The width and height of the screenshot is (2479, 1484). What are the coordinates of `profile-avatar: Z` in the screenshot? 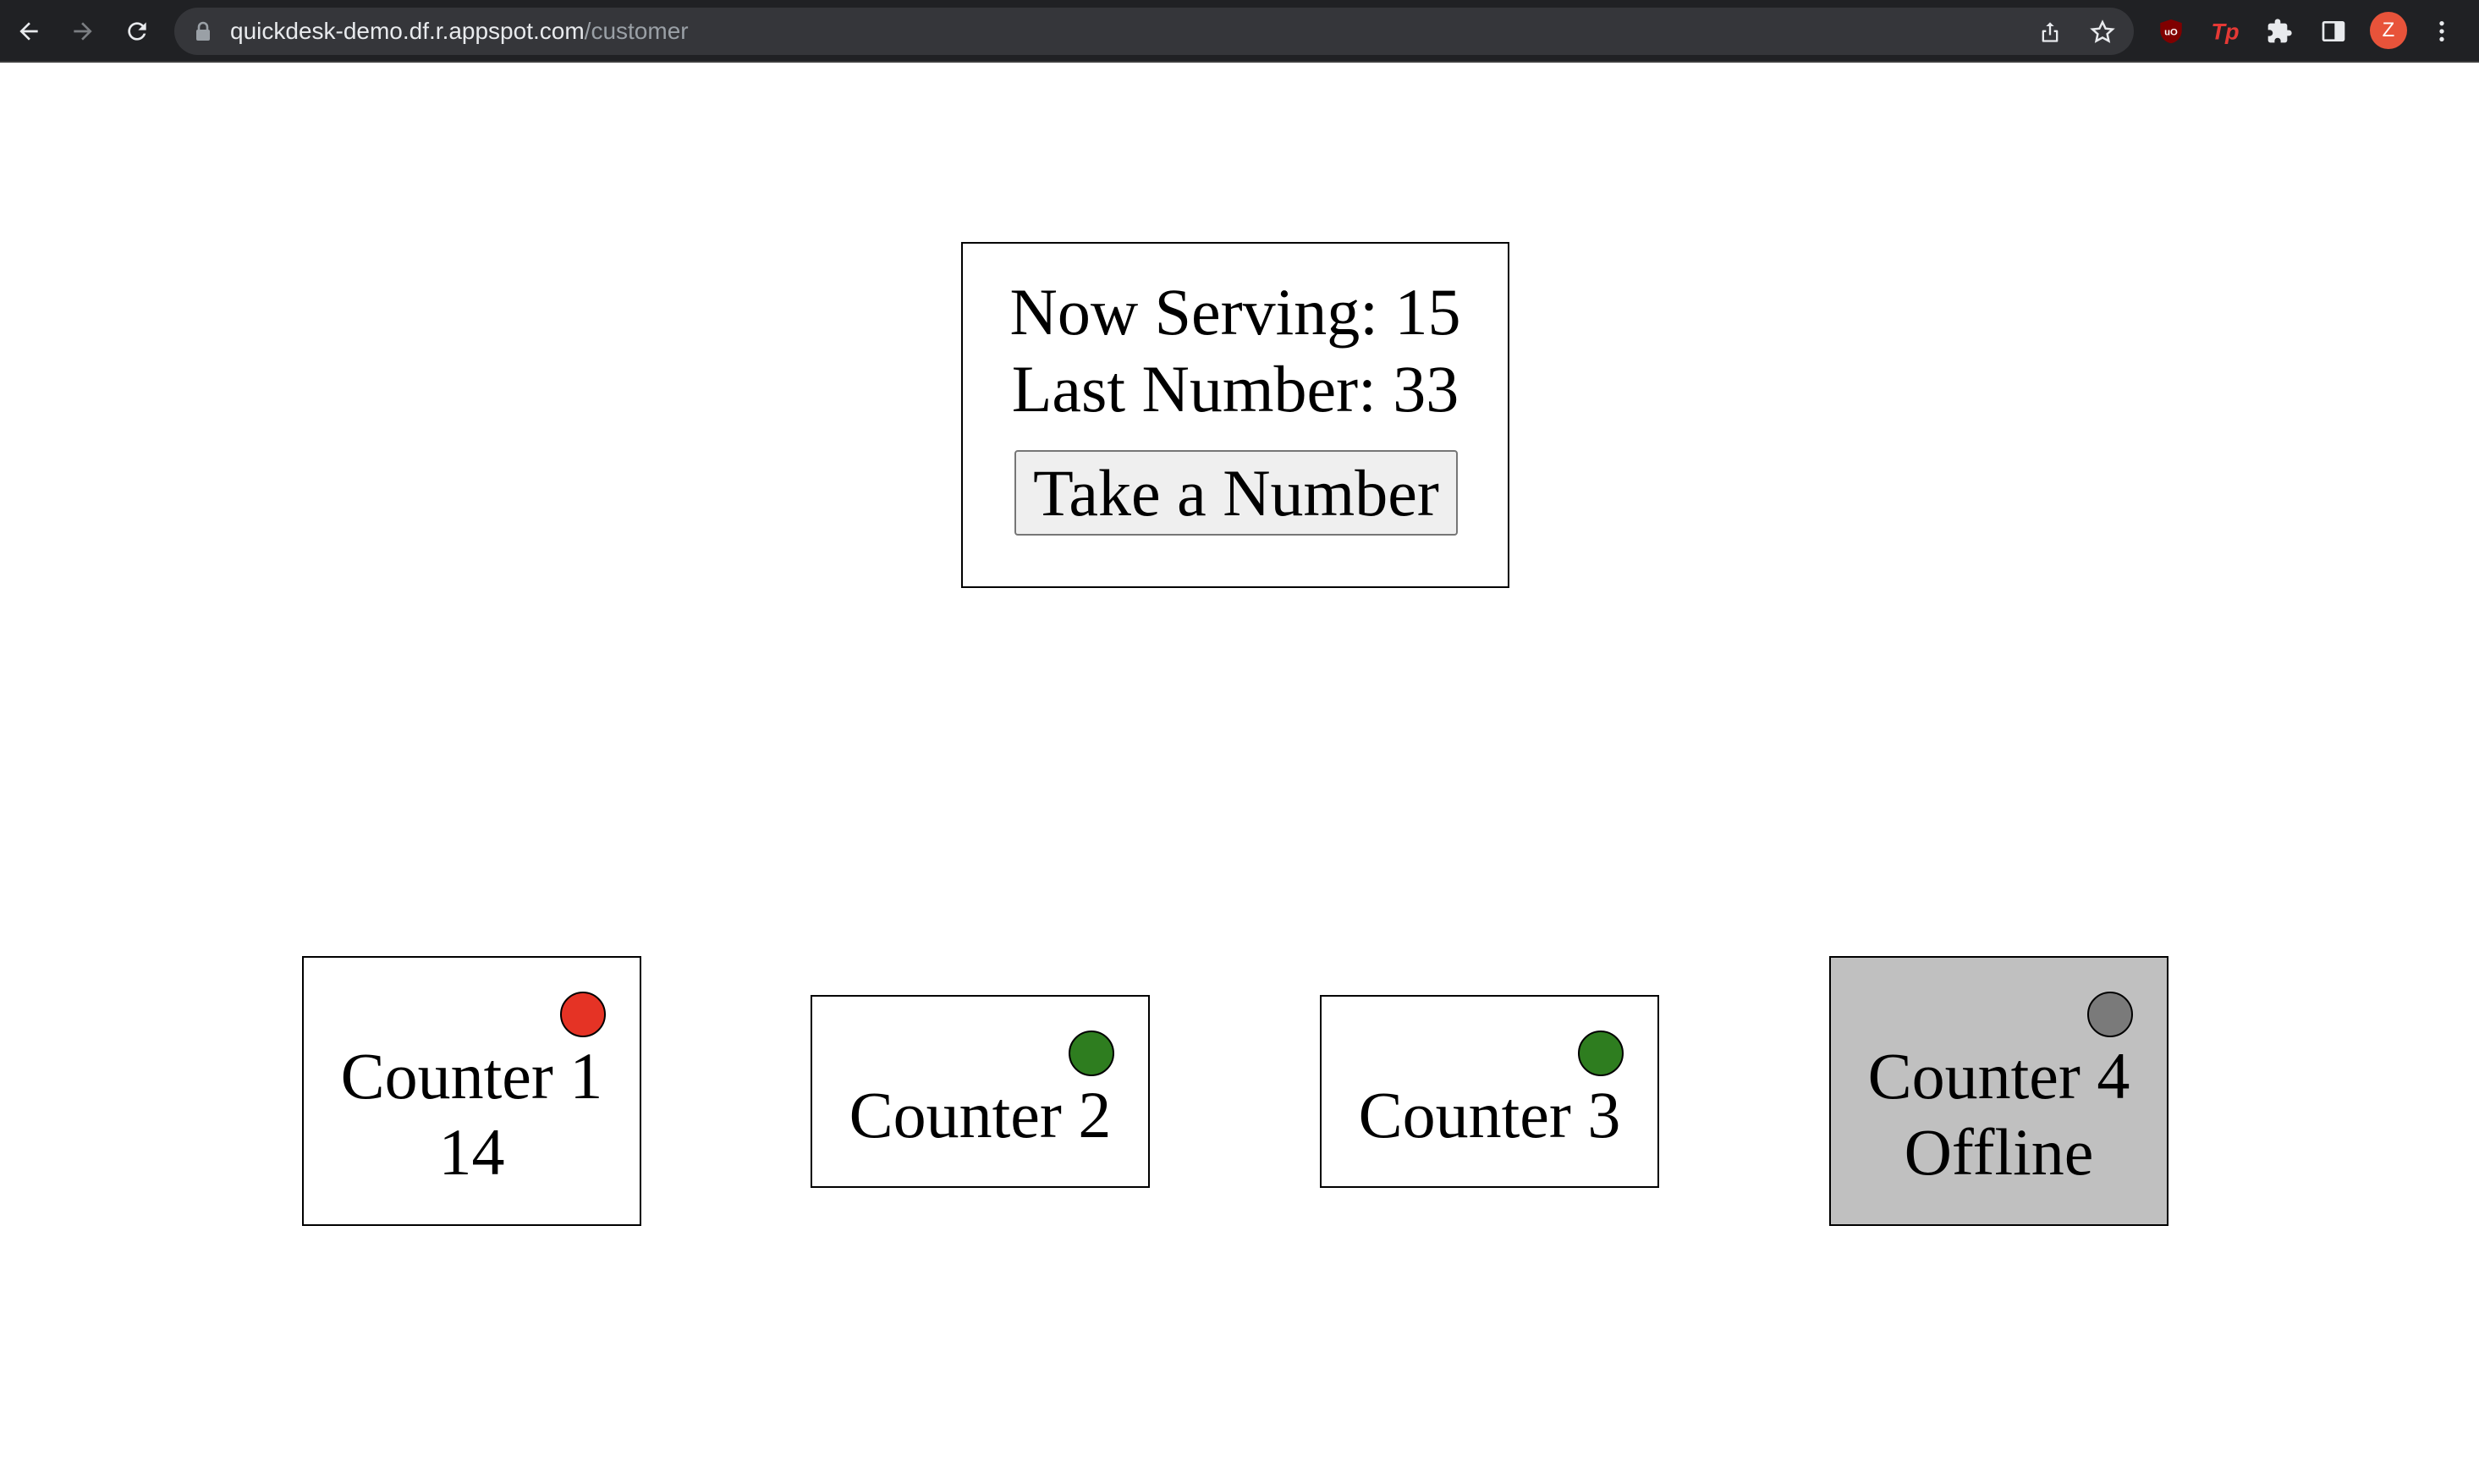 It's located at (2388, 30).